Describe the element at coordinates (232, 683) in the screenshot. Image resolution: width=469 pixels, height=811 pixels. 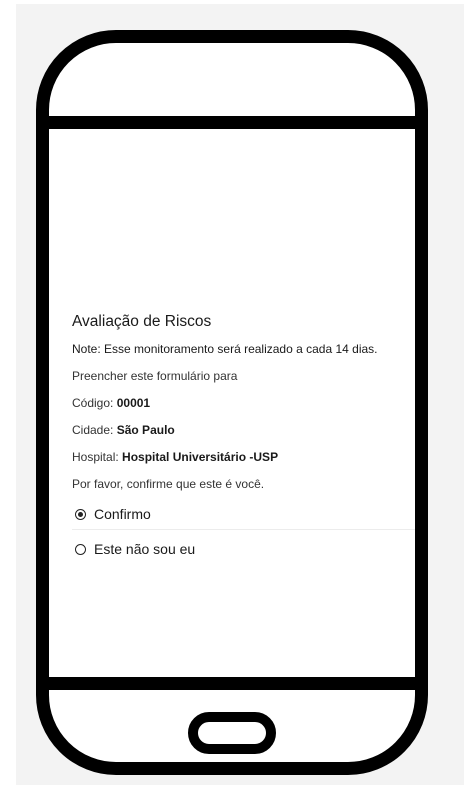
I see `phone-bottom-bezel-line` at that location.